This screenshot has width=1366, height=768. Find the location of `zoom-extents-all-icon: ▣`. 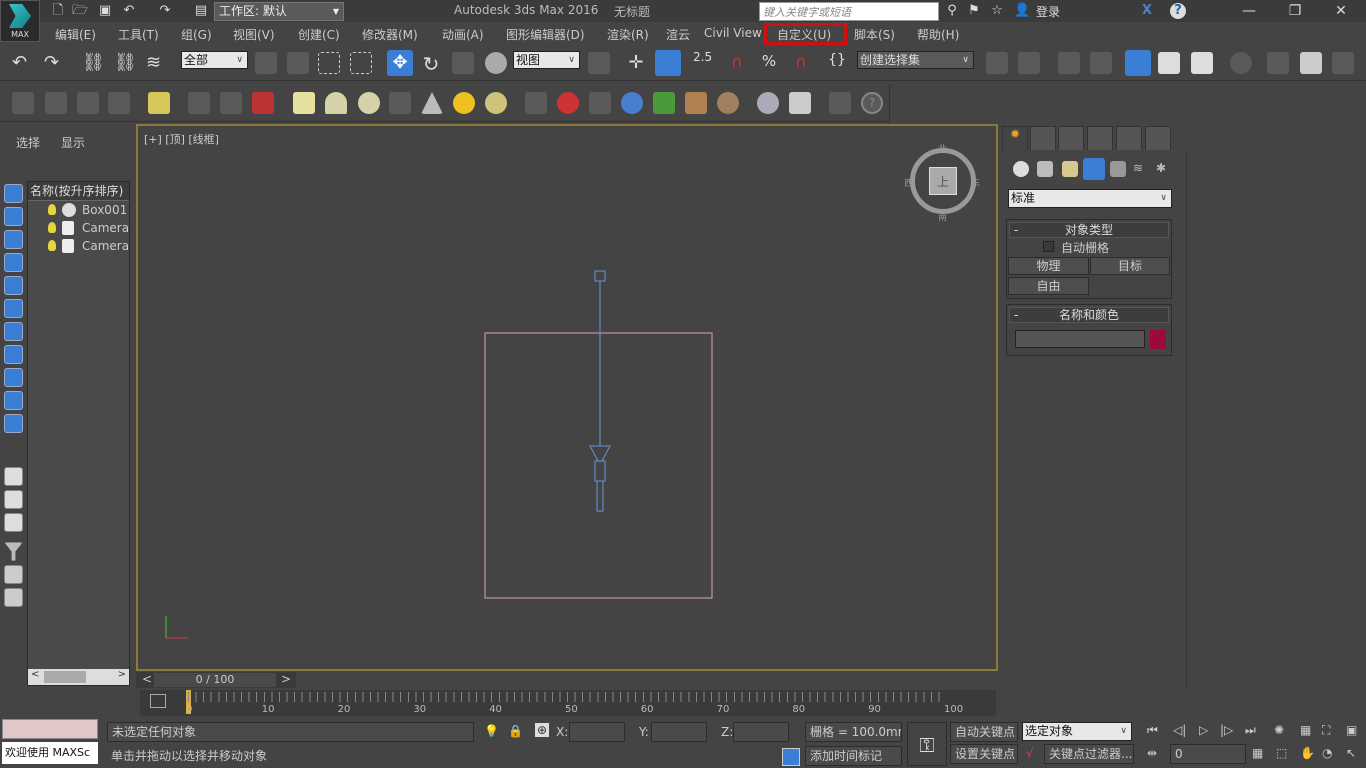

zoom-extents-all-icon: ▣ is located at coordinates (1351, 730).